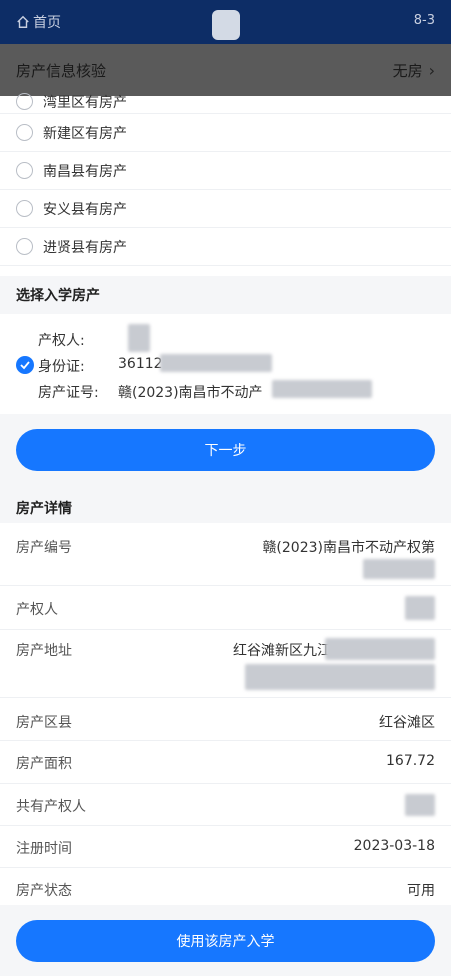  Describe the element at coordinates (190, 393) in the screenshot. I see `cert-value: 赣(2023)南昌市不动产` at that location.